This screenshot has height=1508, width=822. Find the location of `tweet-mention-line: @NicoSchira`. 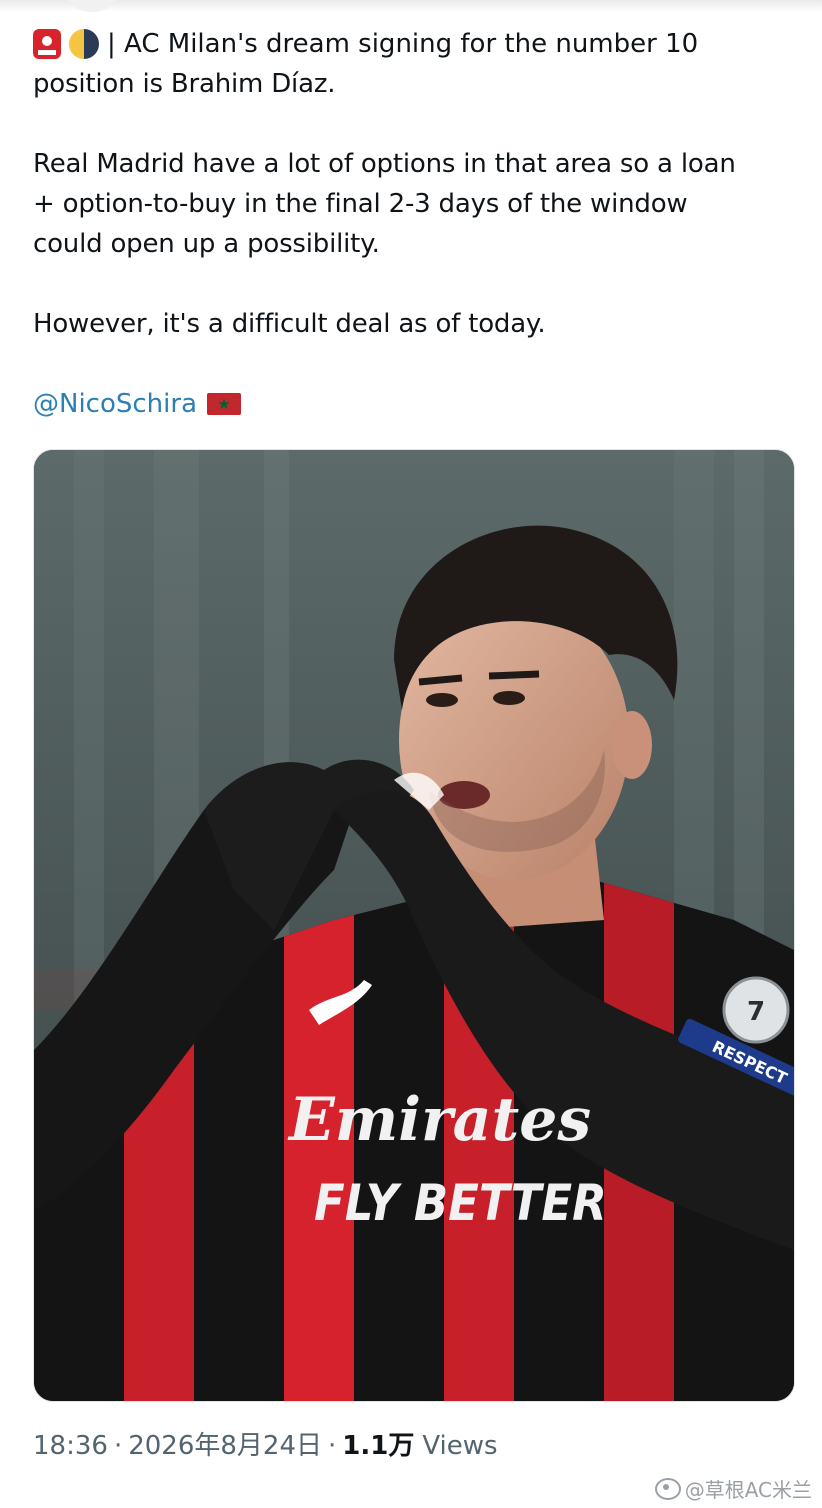

tweet-mention-line: @NicoSchira is located at coordinates (413, 404).